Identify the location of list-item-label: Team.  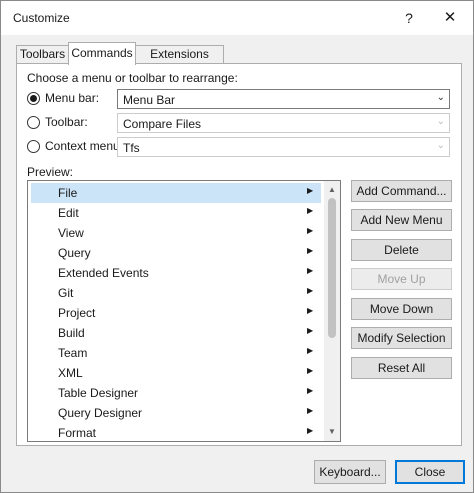
(73, 353).